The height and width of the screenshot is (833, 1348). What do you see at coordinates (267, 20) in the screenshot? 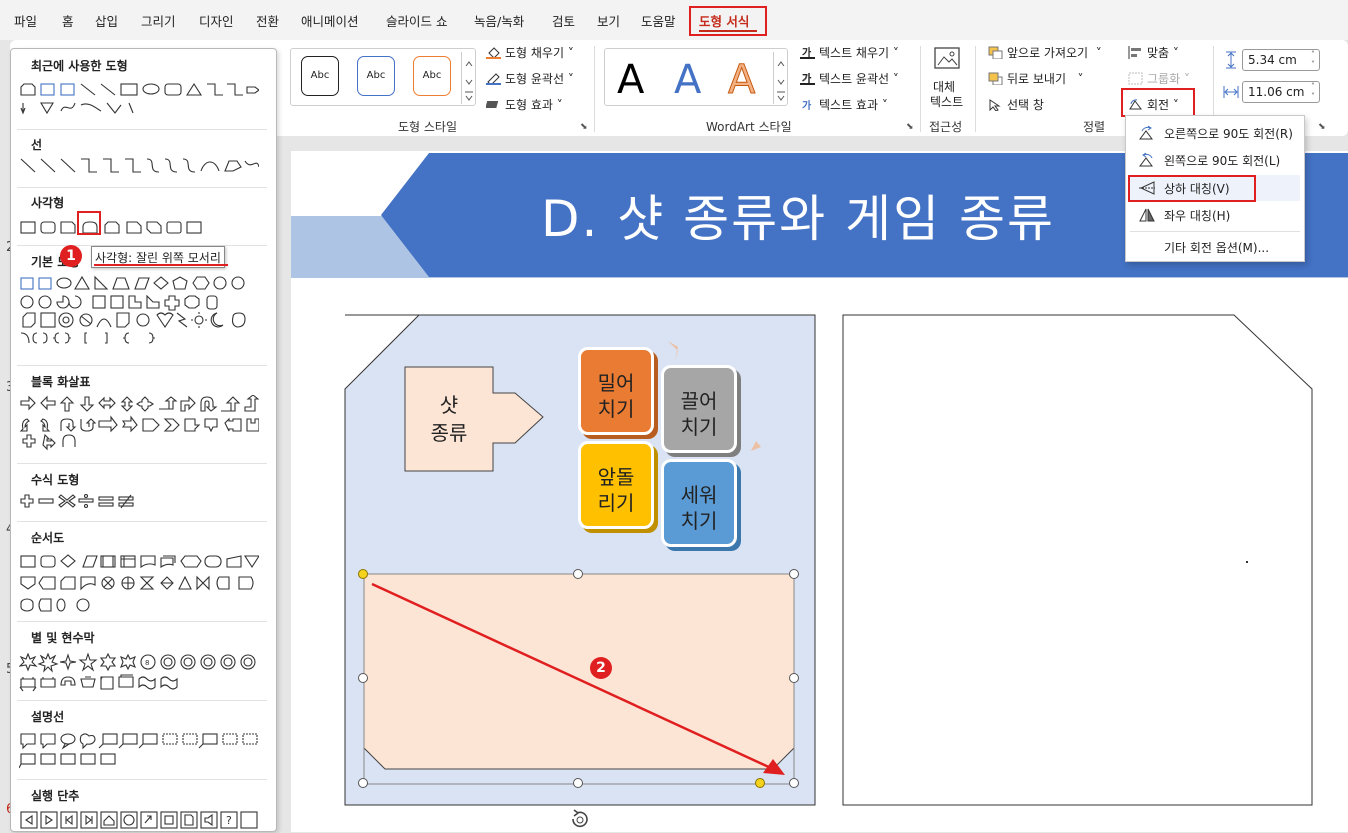
I see `tab-transitions: 전환` at bounding box center [267, 20].